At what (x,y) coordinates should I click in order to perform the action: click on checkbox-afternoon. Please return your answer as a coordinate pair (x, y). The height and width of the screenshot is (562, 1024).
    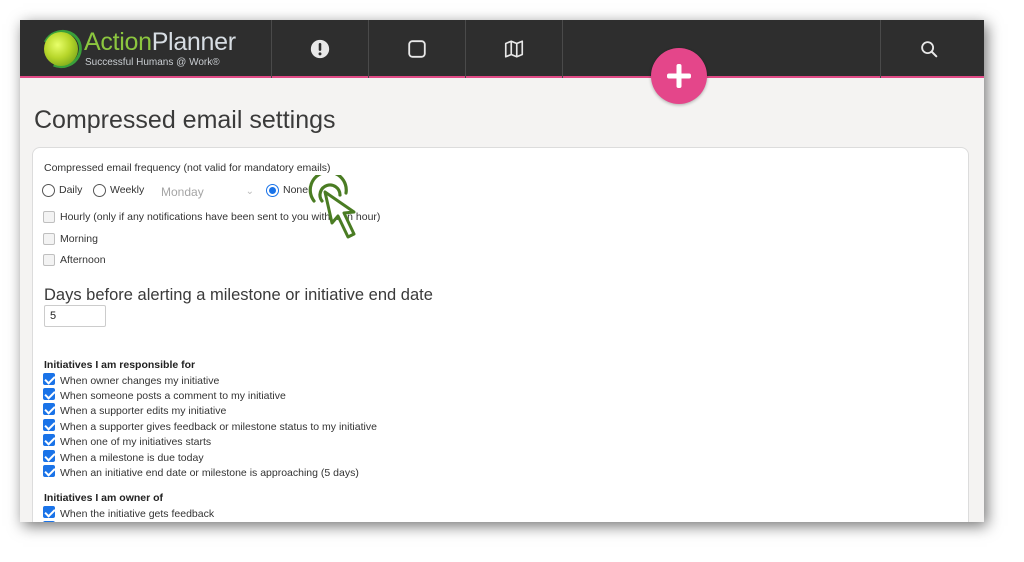
    Looking at the image, I should click on (49, 260).